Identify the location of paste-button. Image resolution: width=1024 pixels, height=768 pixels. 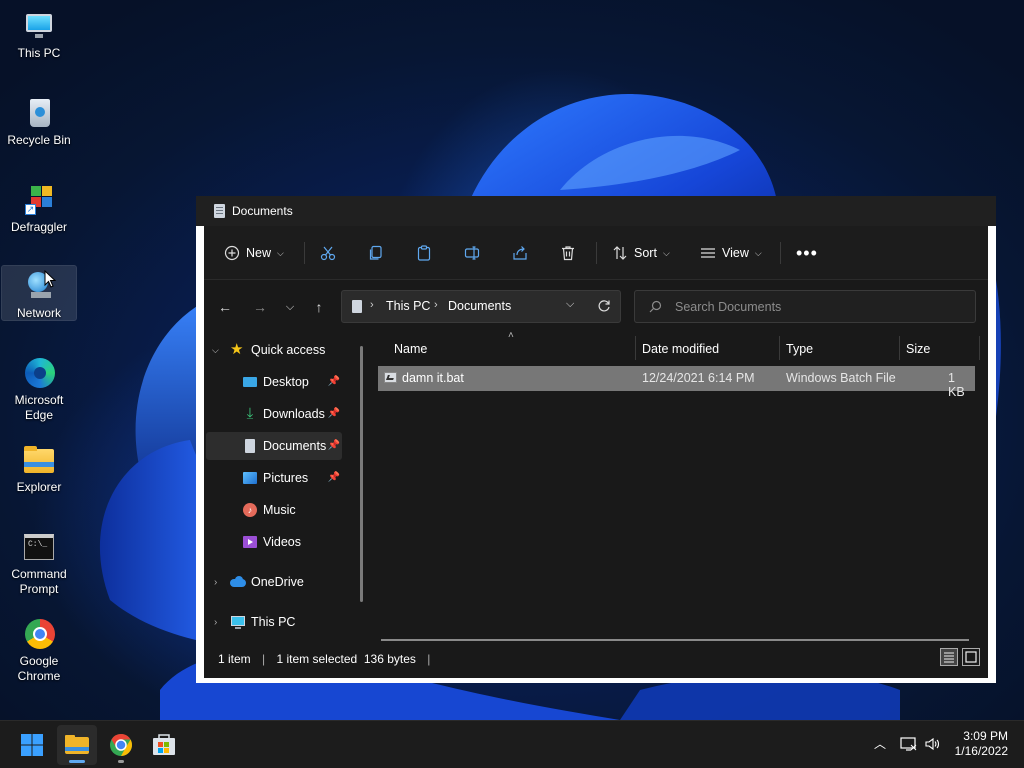
(424, 253).